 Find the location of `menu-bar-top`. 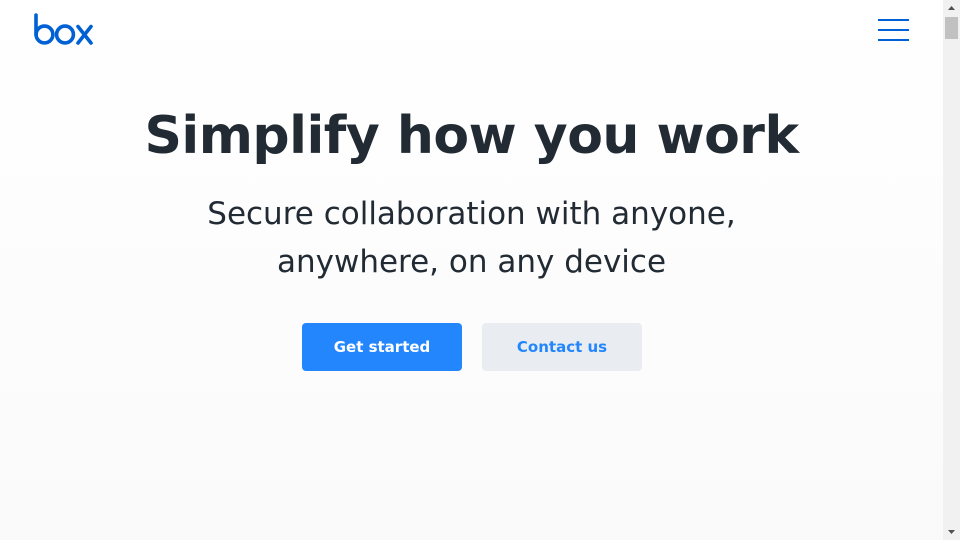

menu-bar-top is located at coordinates (893, 20).